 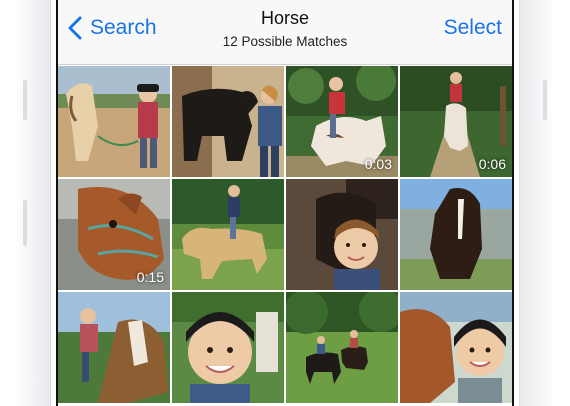 I want to click on video-duration: 0:03, so click(x=378, y=164).